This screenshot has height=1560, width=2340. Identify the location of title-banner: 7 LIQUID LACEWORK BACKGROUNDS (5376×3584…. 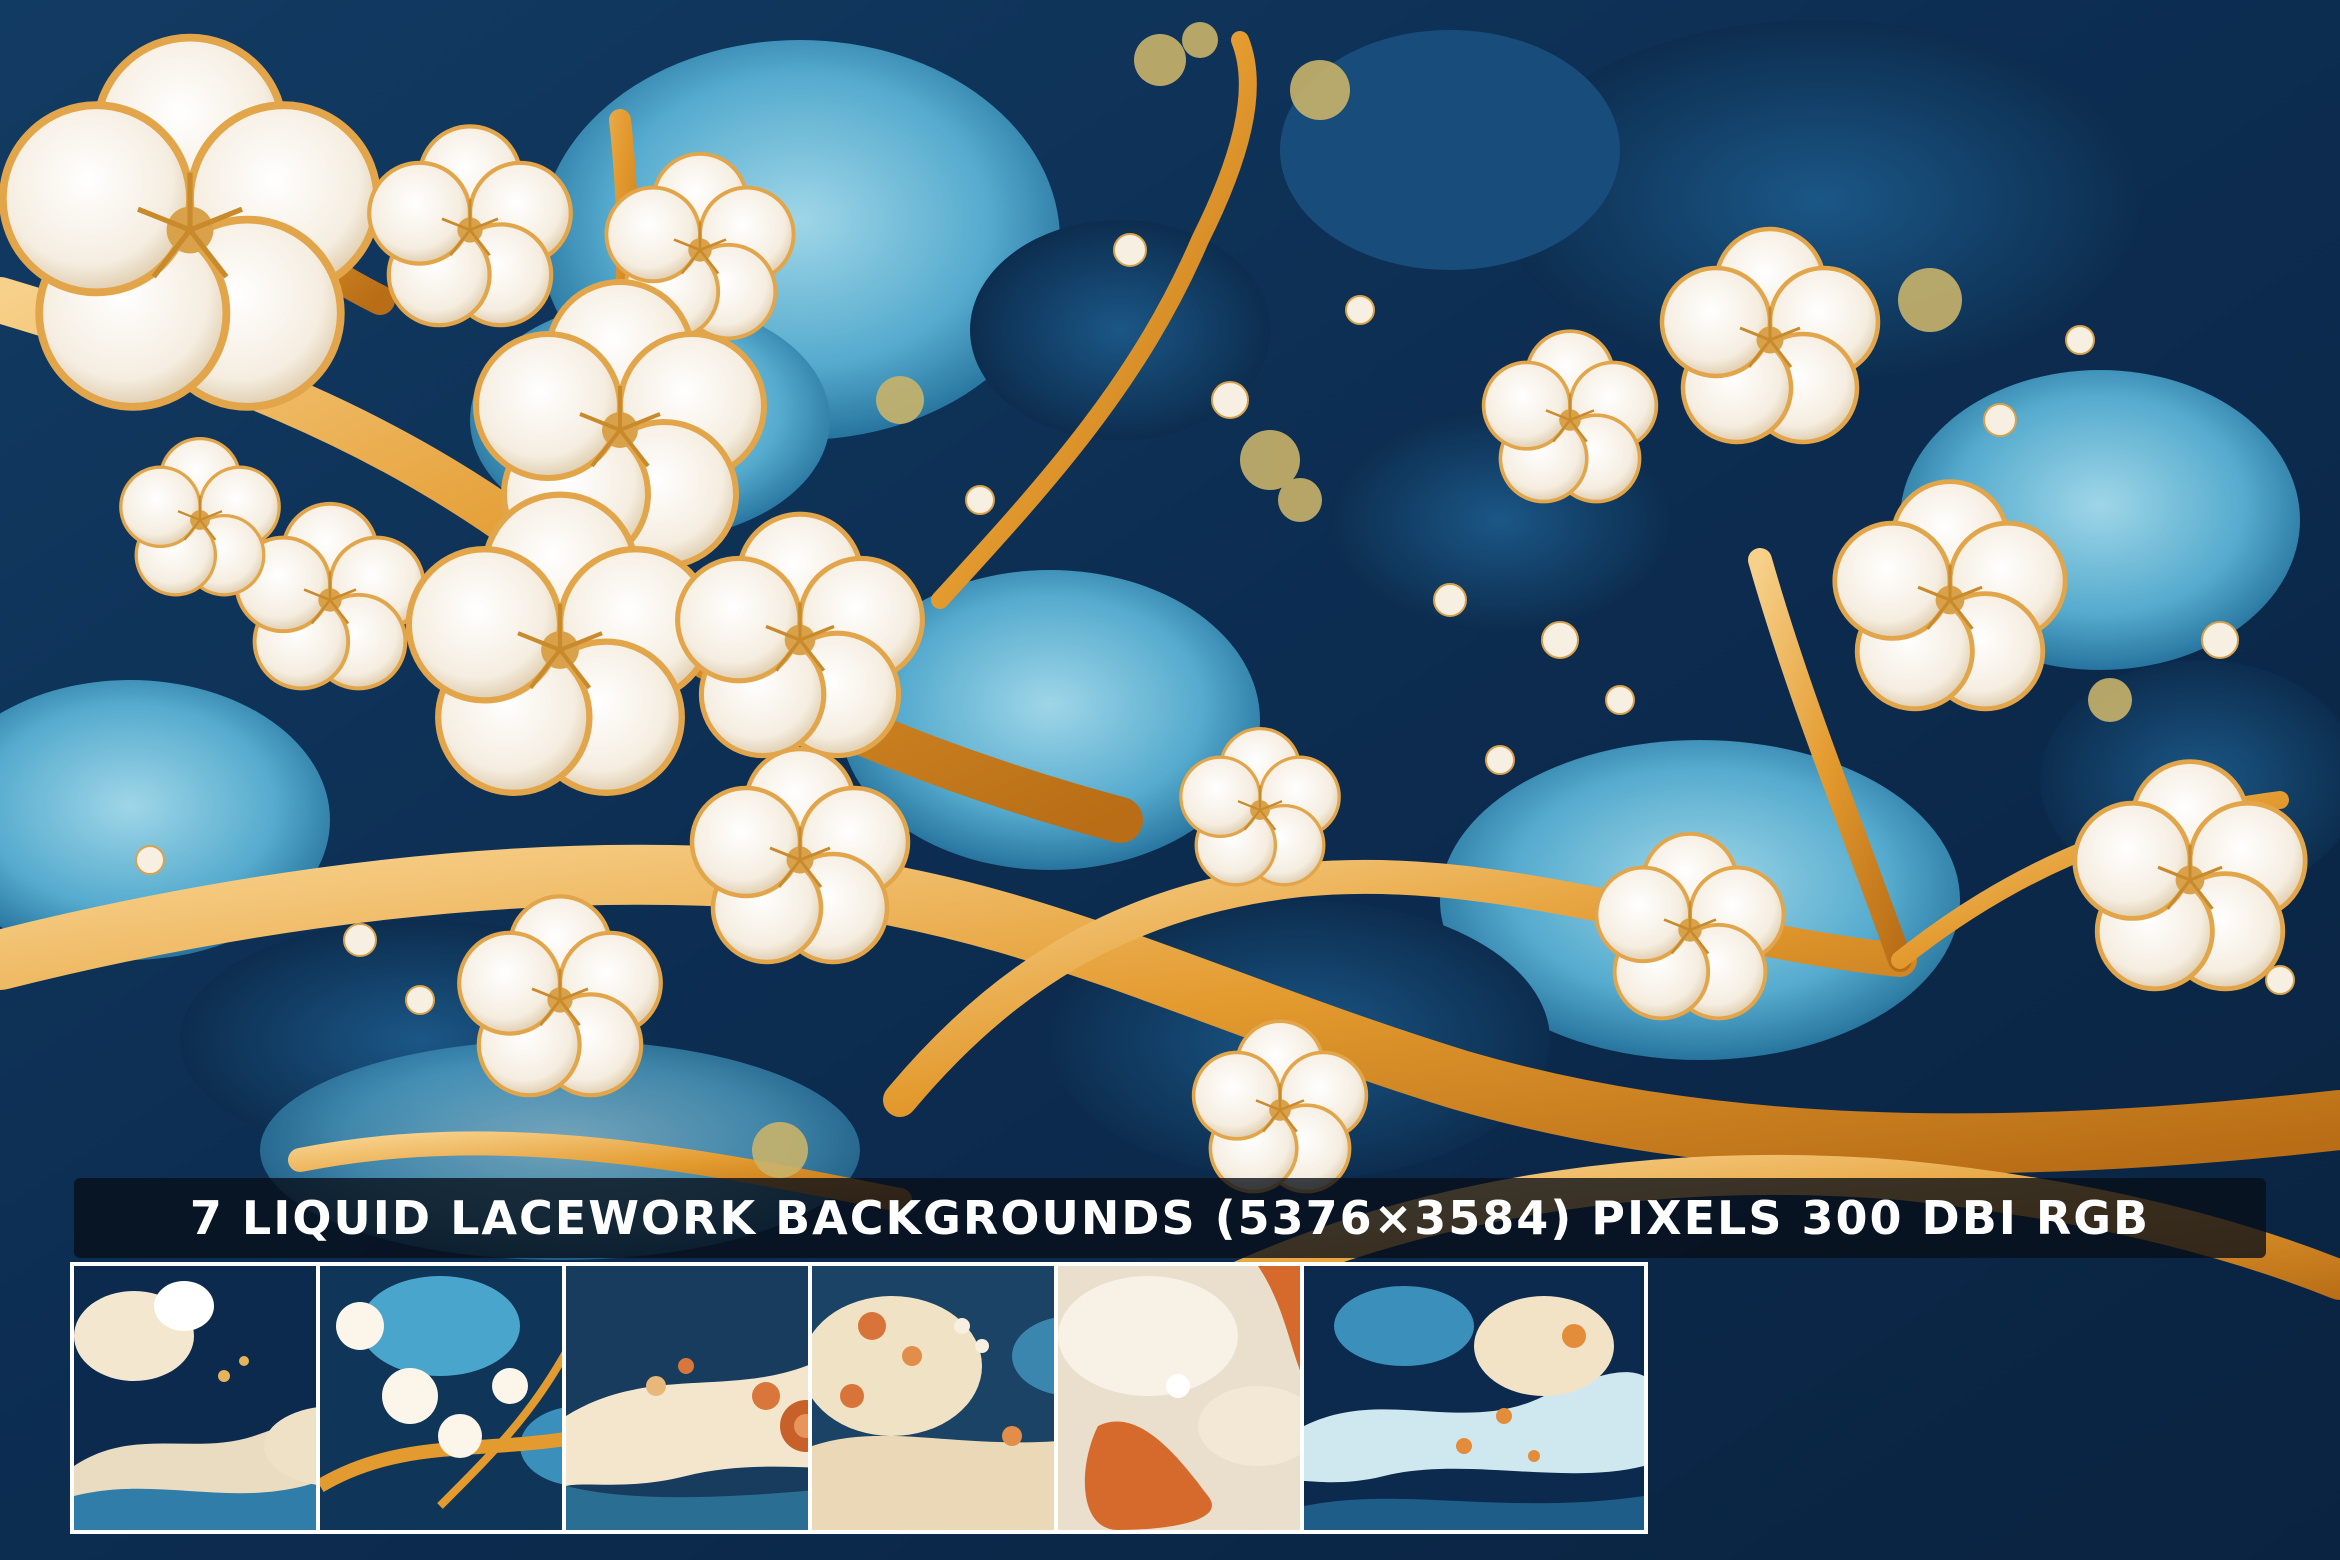
(1170, 1218).